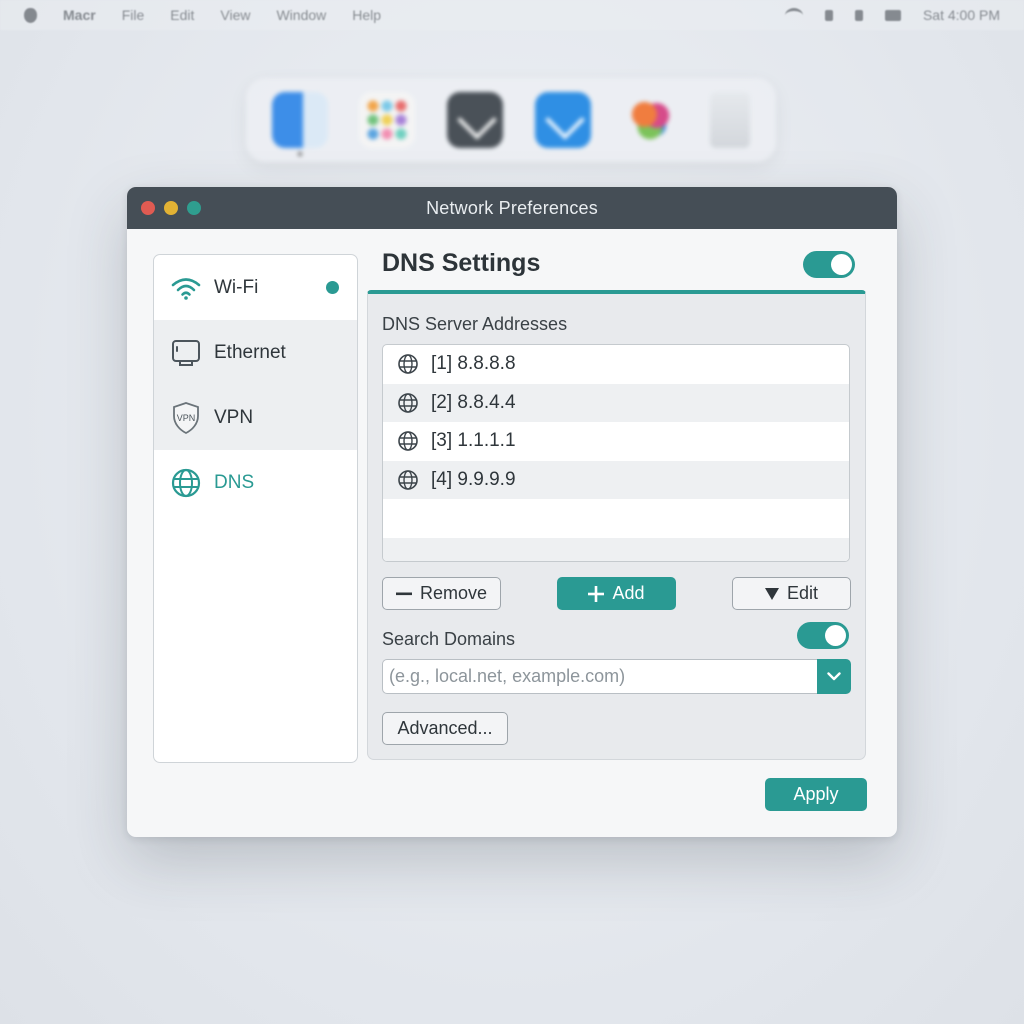  I want to click on vpn-shield-icon: VPN, so click(186, 417).